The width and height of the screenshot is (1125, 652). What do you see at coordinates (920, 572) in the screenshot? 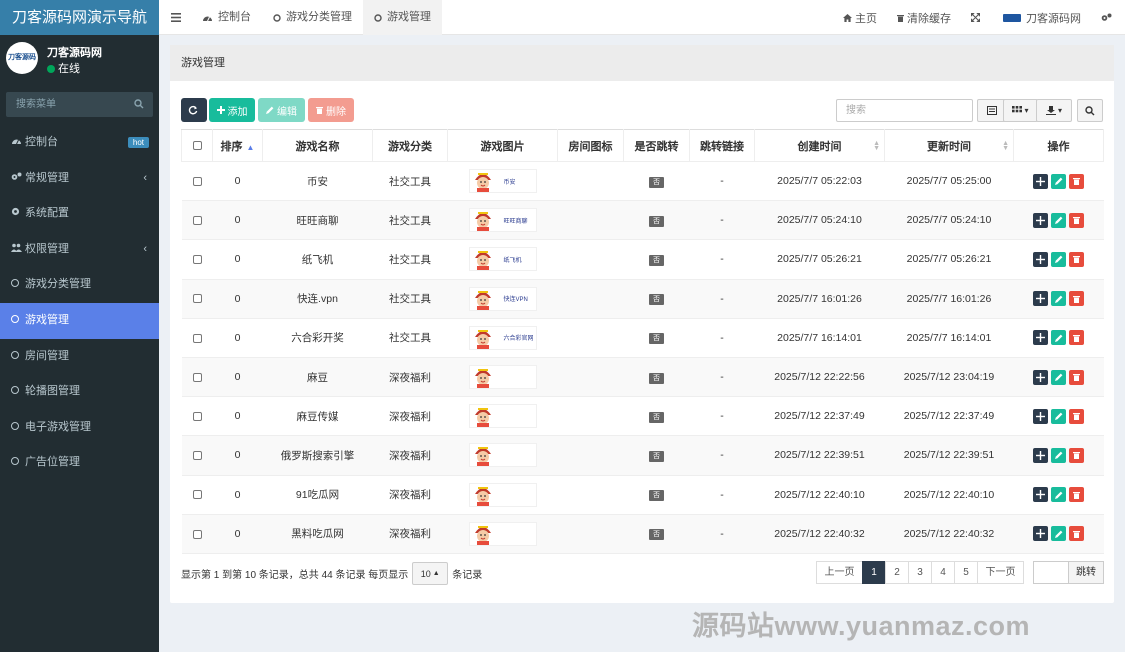
I see `page-button-3: 3` at bounding box center [920, 572].